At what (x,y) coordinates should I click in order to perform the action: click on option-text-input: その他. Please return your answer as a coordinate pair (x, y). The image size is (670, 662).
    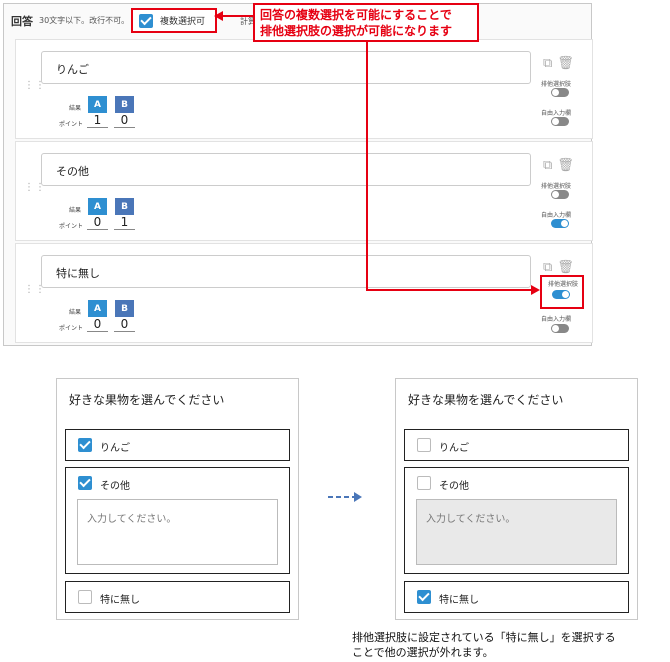
    Looking at the image, I should click on (286, 169).